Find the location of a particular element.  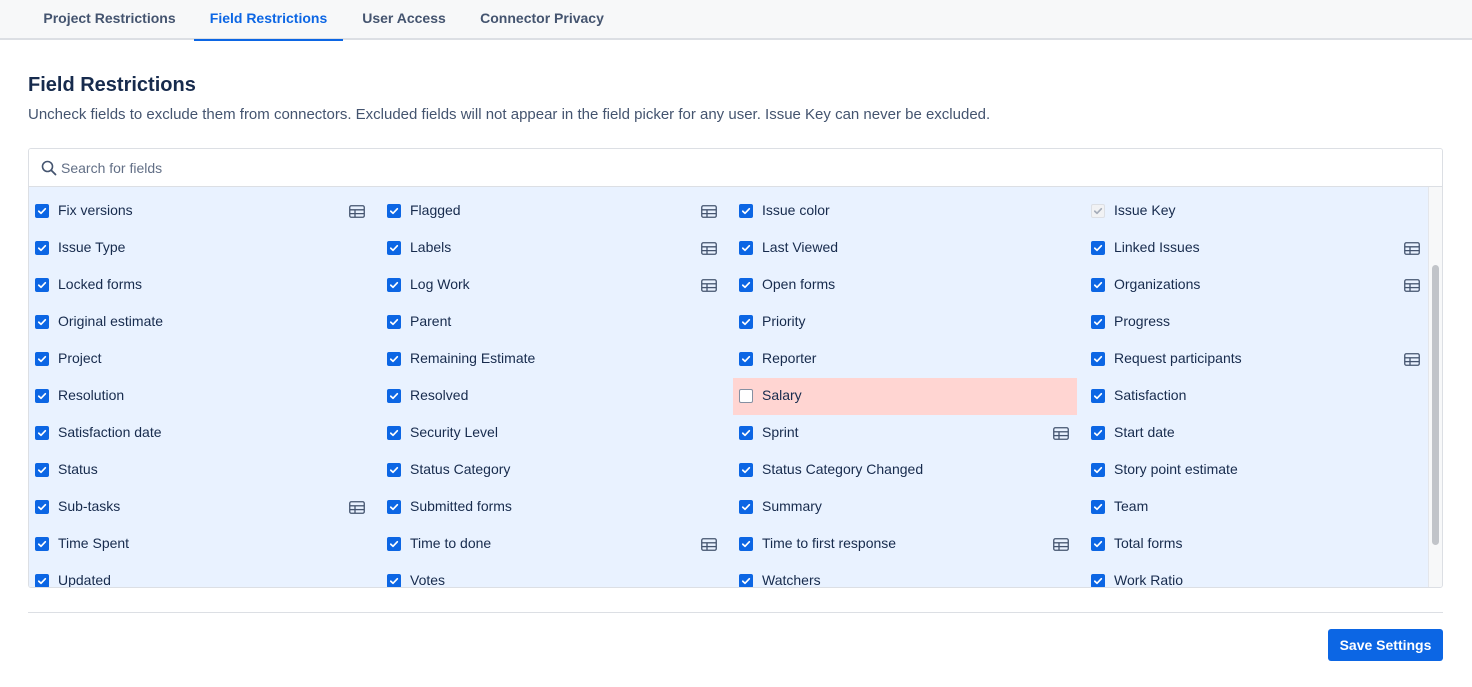

tab-field-restrictions: Field Restrictions is located at coordinates (268, 20).